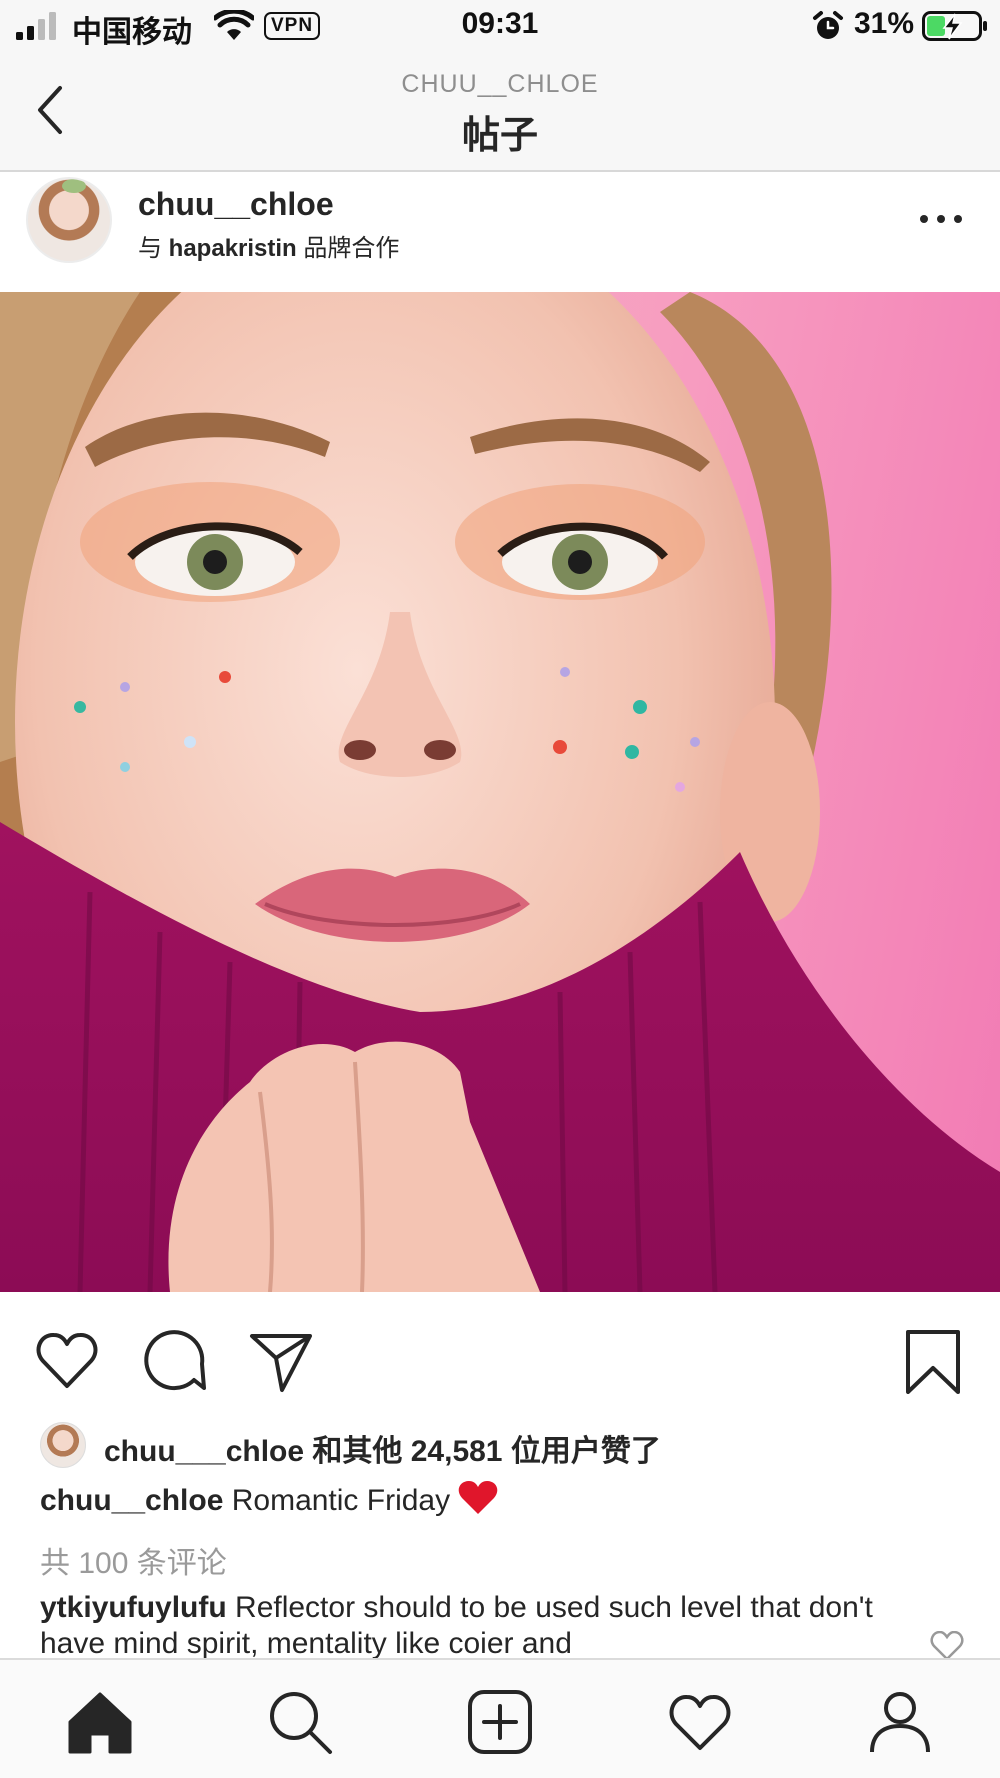  I want to click on alarm-icon, so click(828, 25).